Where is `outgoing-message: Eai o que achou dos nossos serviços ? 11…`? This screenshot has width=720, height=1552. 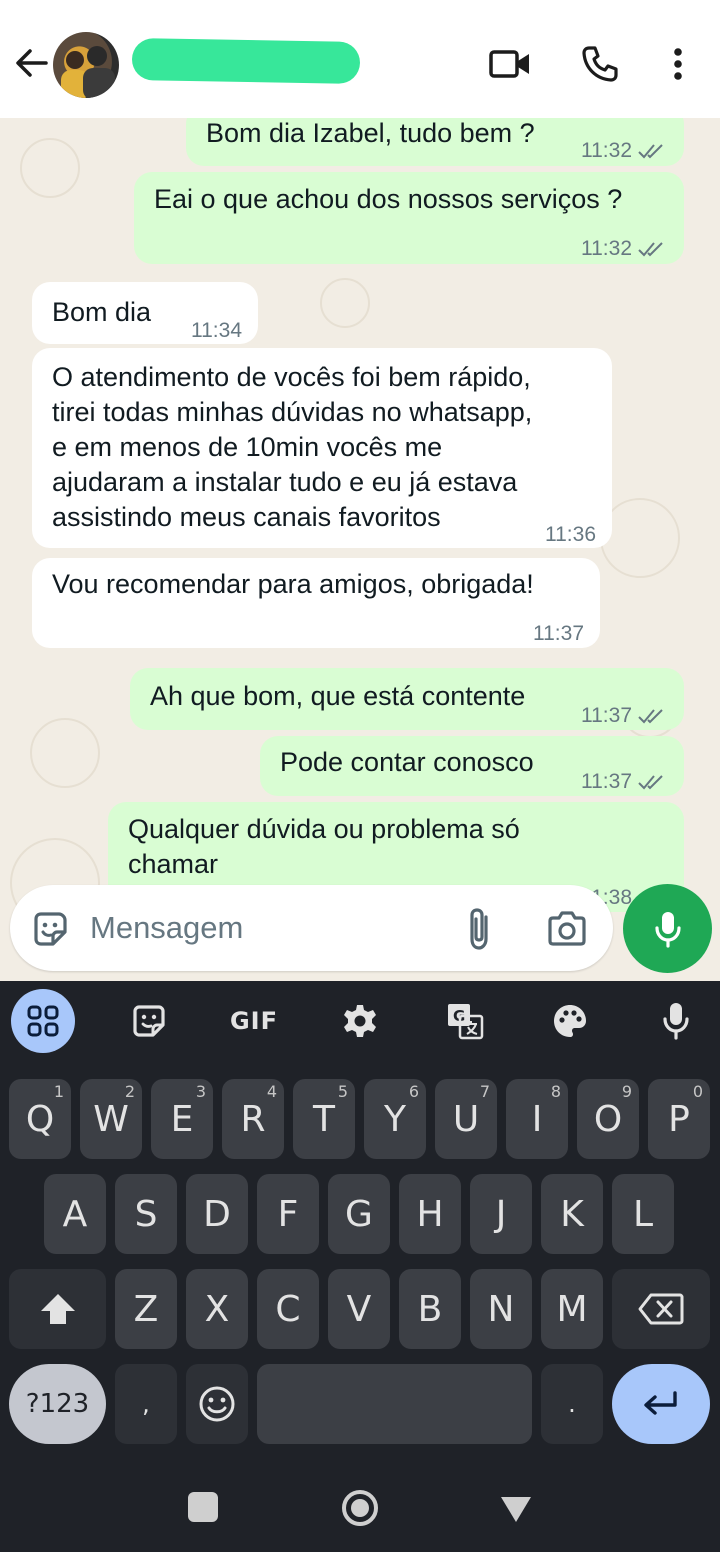
outgoing-message: Eai o que achou dos nossos serviços ? 11… is located at coordinates (409, 218).